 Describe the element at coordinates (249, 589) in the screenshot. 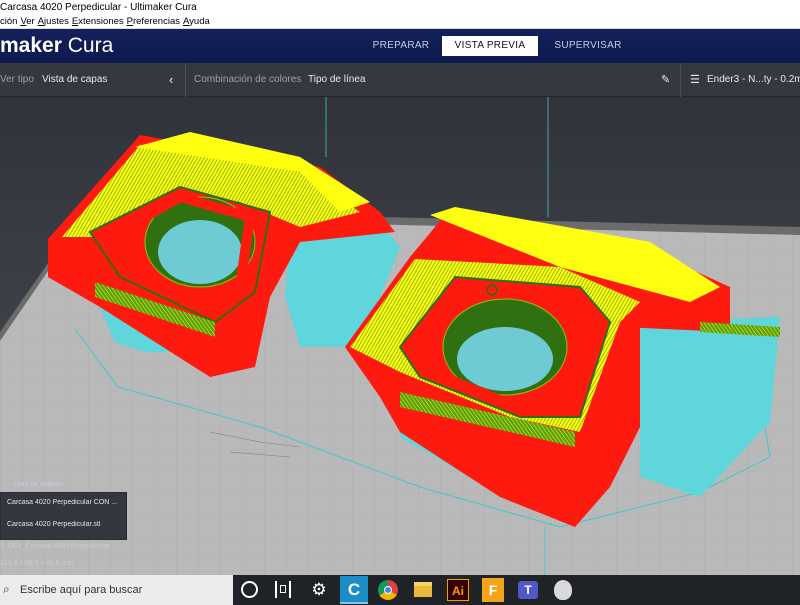

I see `cortana-icon` at that location.